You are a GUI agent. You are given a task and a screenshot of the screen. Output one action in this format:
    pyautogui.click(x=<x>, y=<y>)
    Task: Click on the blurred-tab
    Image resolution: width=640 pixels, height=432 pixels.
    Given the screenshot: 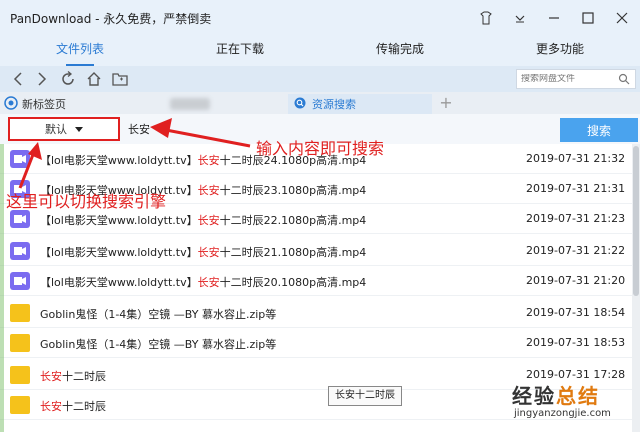 What is the action you would take?
    pyautogui.click(x=190, y=104)
    